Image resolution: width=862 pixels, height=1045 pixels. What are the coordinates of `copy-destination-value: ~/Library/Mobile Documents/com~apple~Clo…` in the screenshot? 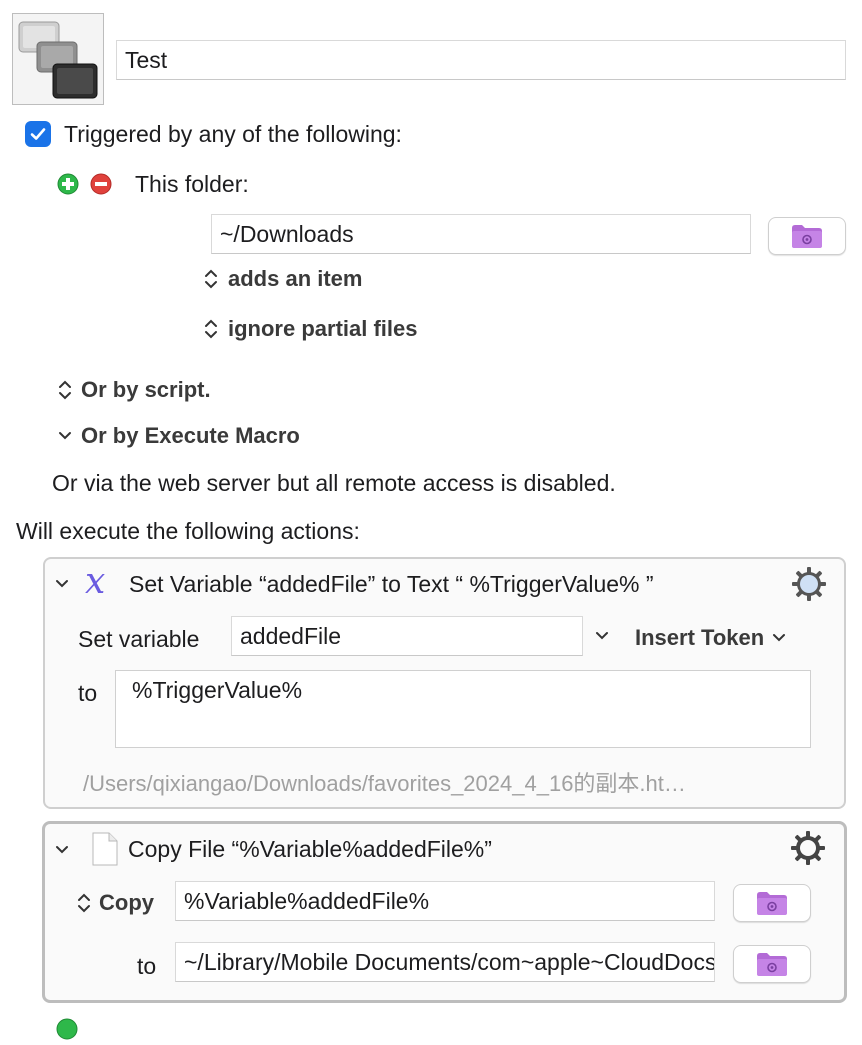 It's located at (449, 961).